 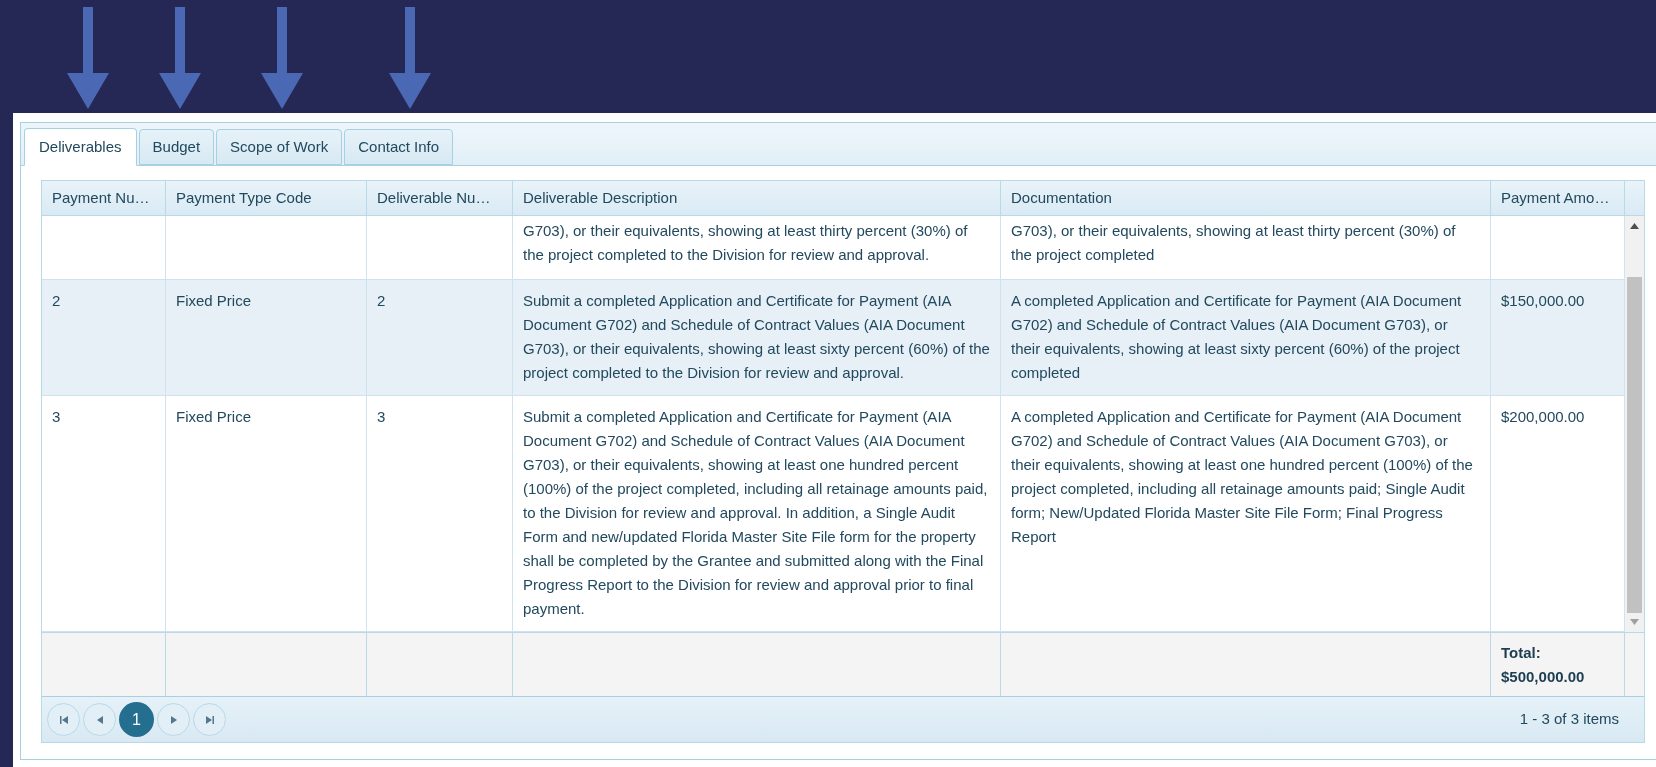 What do you see at coordinates (745, 242) in the screenshot?
I see `table-cell: G703), or their equivalents, showing at least thirty percent (30%) of the project completed to the Division for review and approval.` at bounding box center [745, 242].